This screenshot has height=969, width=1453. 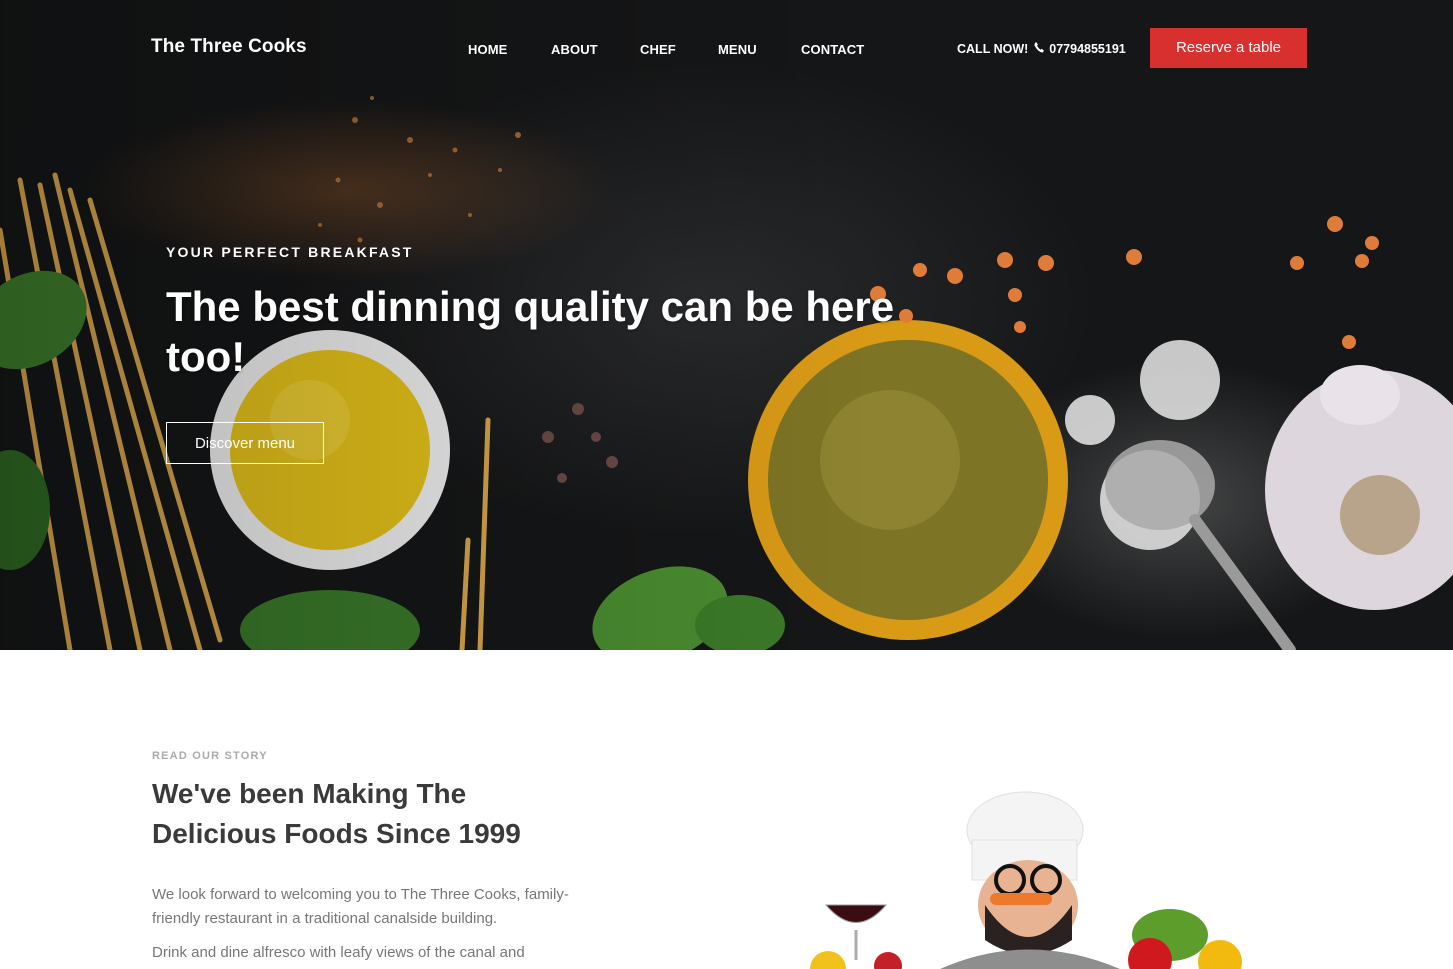 What do you see at coordinates (737, 49) in the screenshot?
I see `nav-menu: MENU` at bounding box center [737, 49].